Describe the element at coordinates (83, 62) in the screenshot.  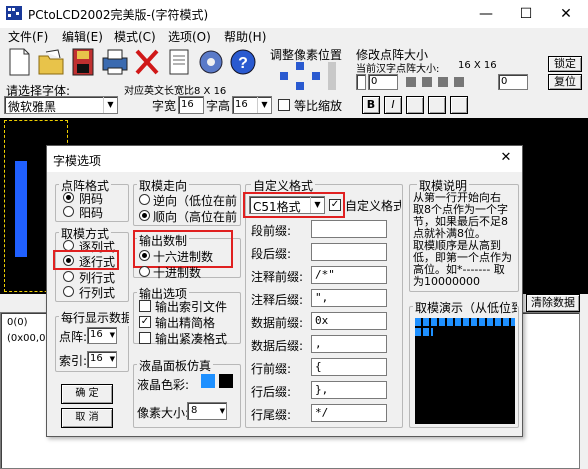
I see `save-icon` at that location.